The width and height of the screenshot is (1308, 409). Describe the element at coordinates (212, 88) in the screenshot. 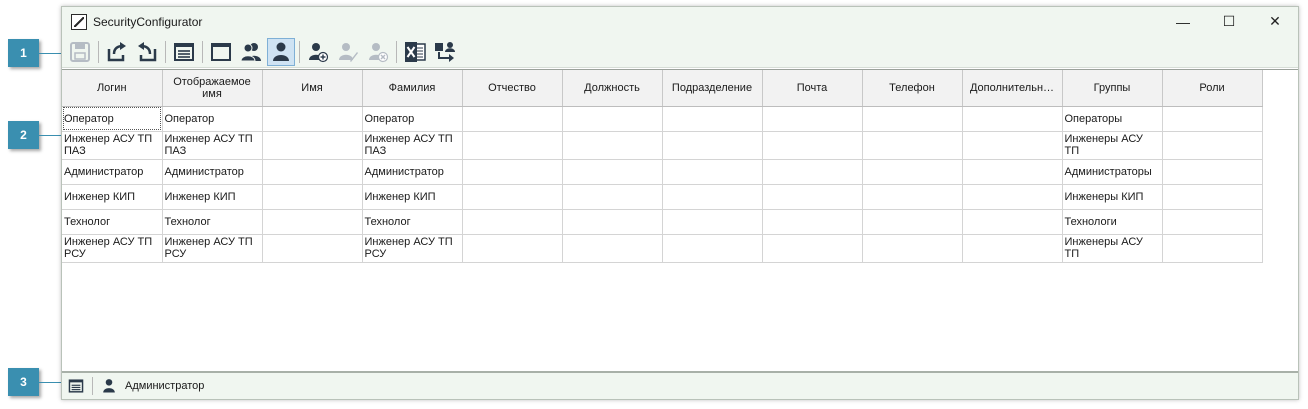

I see `column-header: Отображаемое имя` at that location.